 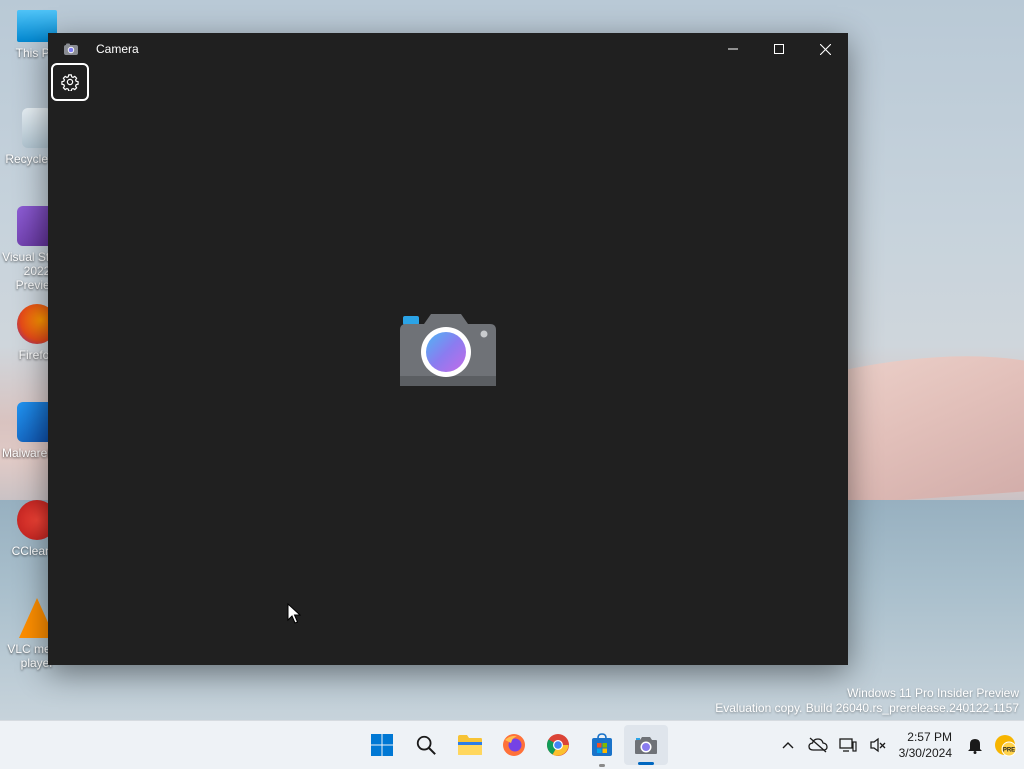 I want to click on insider-preview-button: PRE, so click(x=1005, y=745).